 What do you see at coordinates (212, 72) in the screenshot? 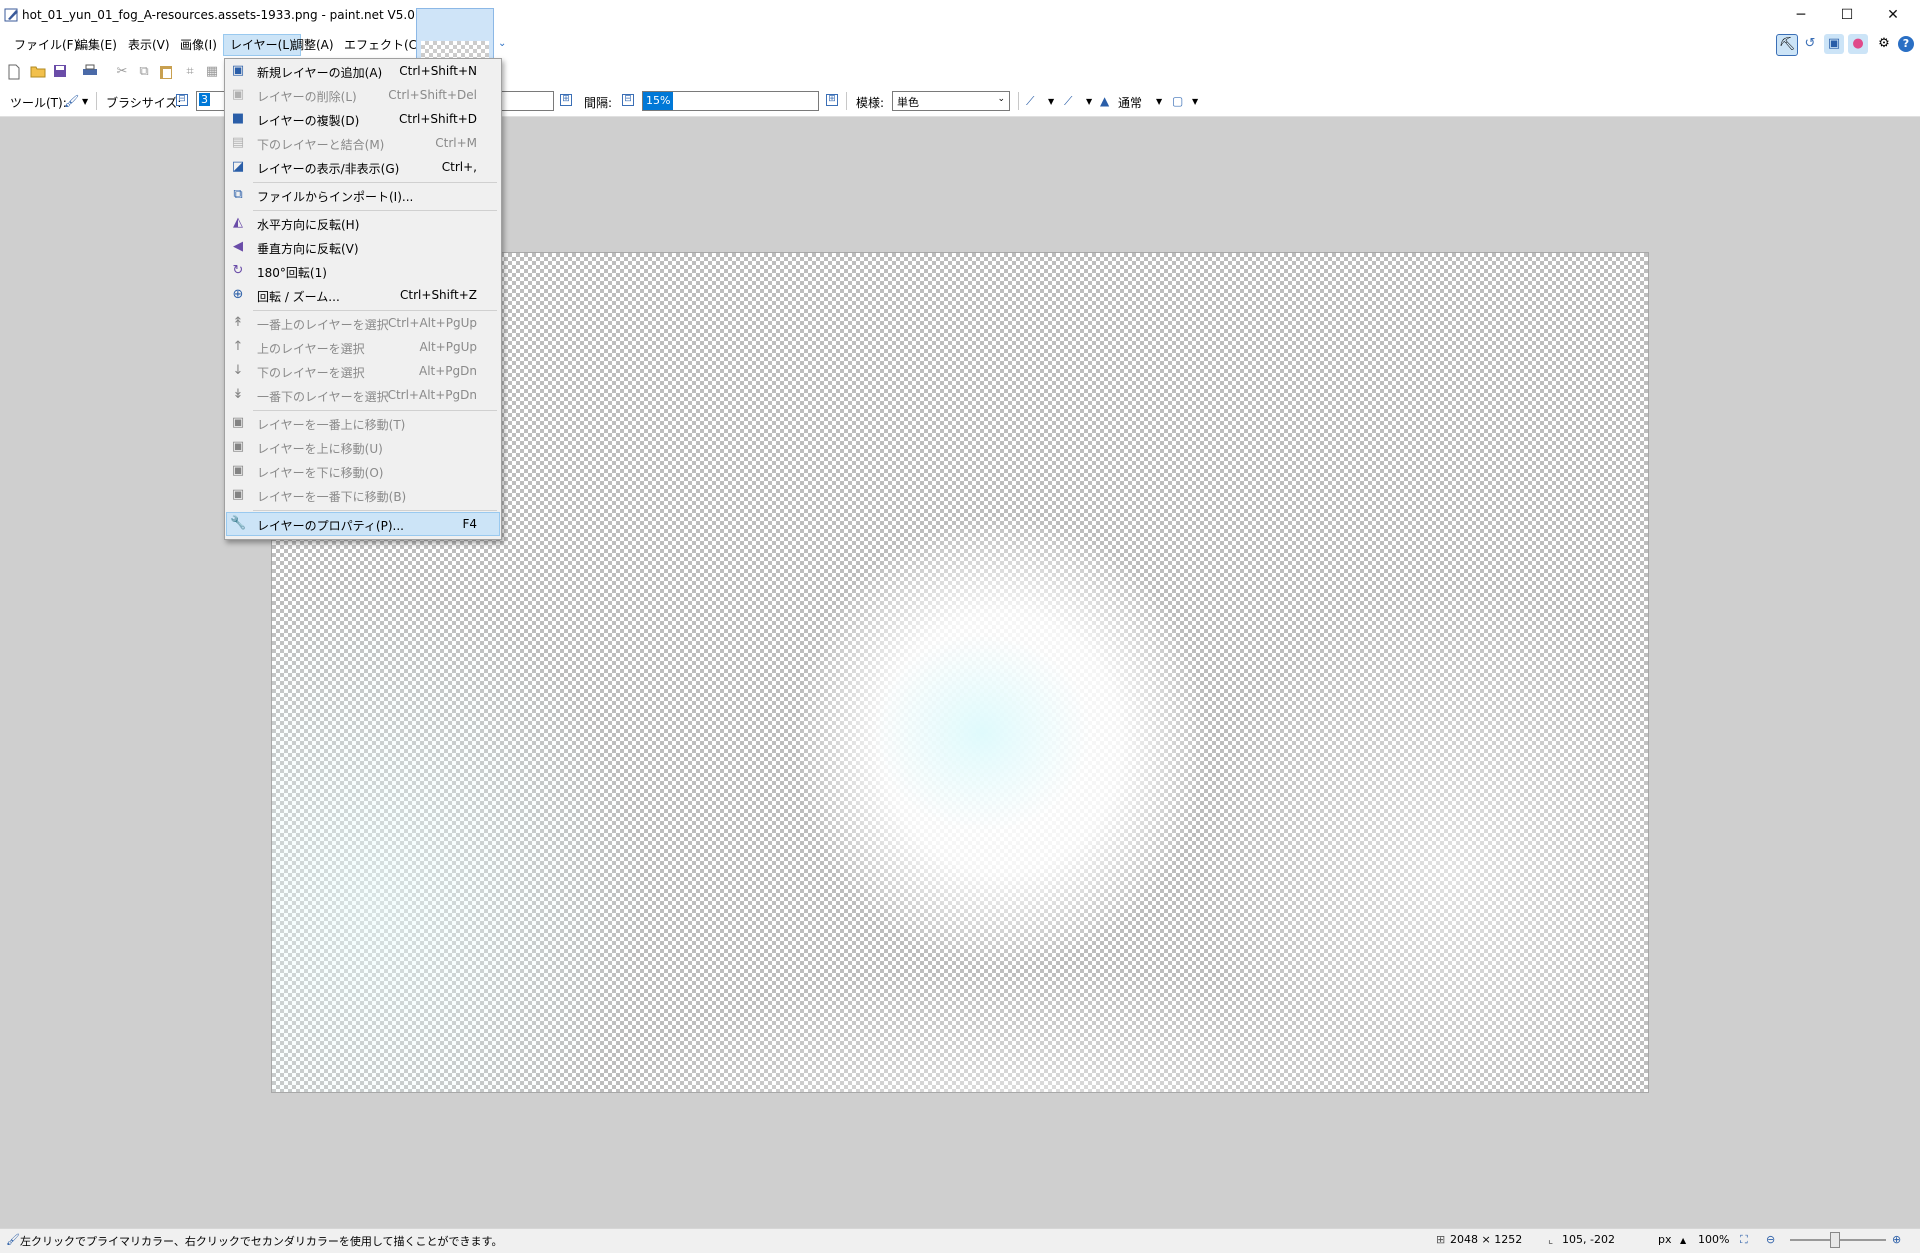
I see `deselect-icon: ▦` at bounding box center [212, 72].